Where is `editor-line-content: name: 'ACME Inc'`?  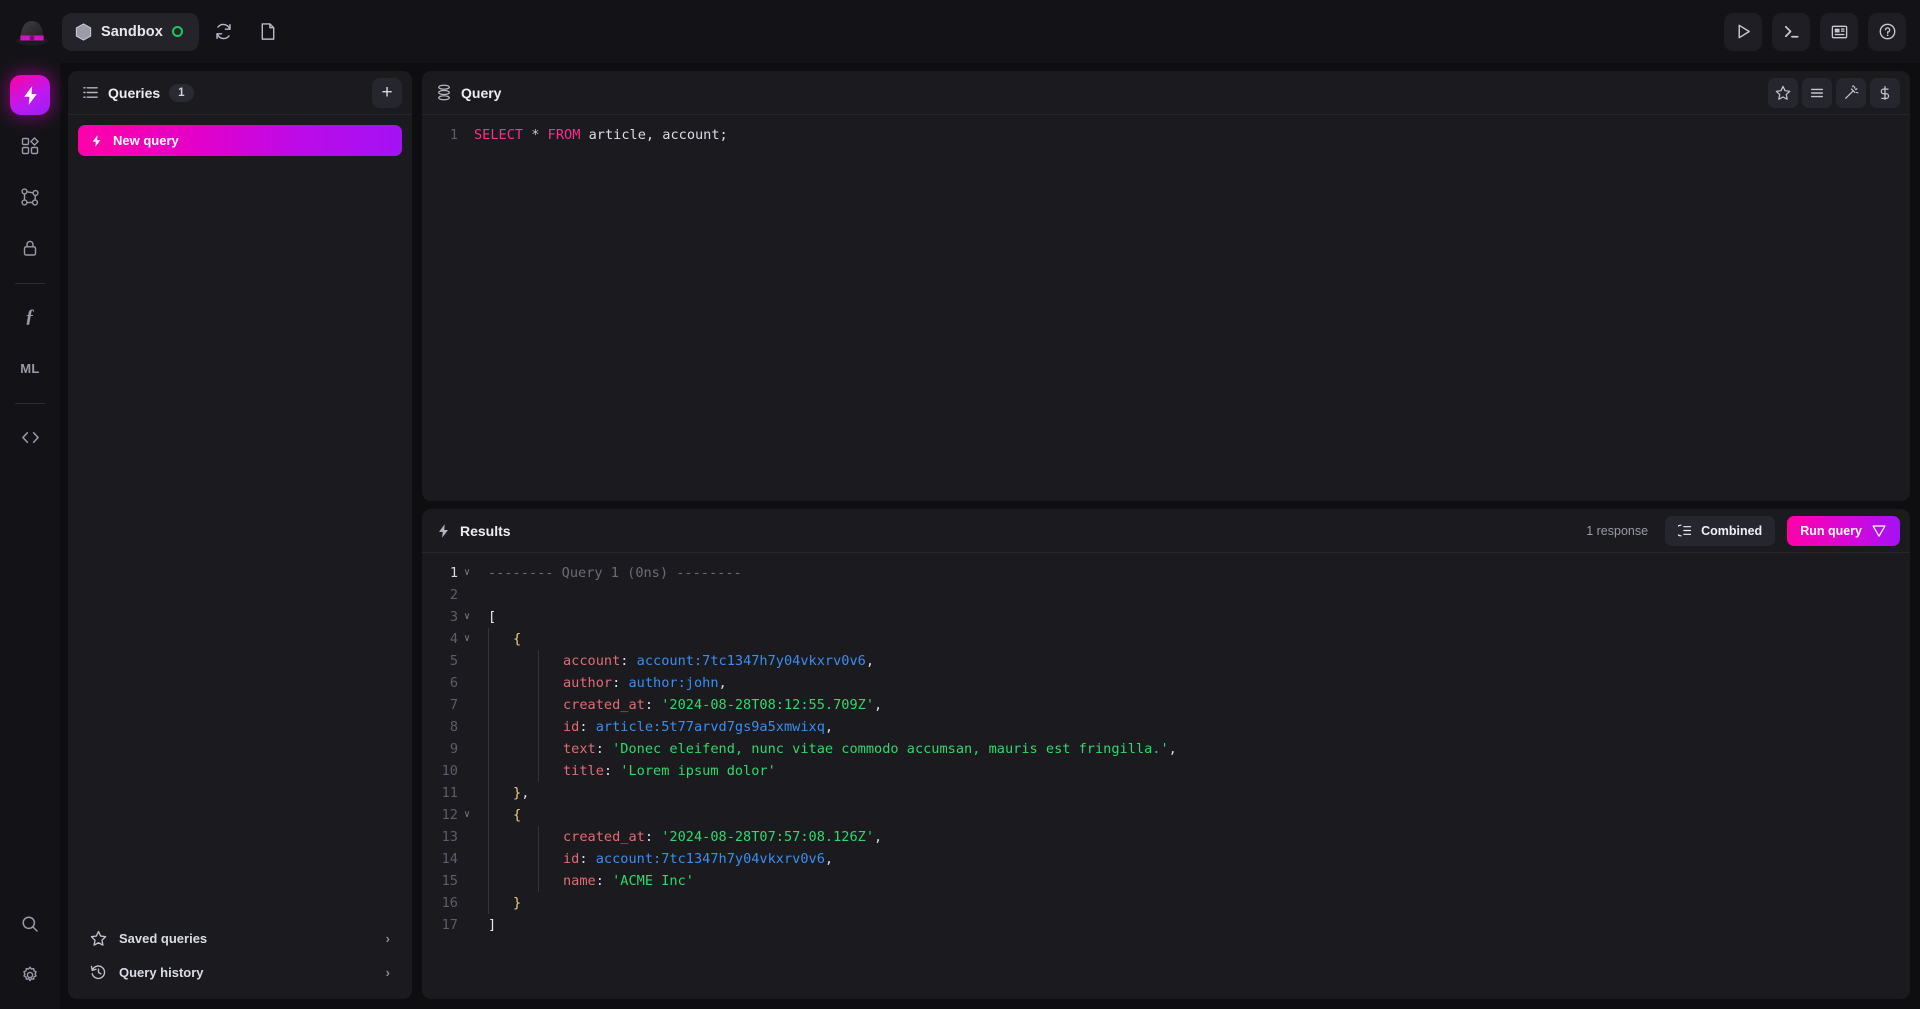 editor-line-content: name: 'ACME Inc' is located at coordinates (584, 881).